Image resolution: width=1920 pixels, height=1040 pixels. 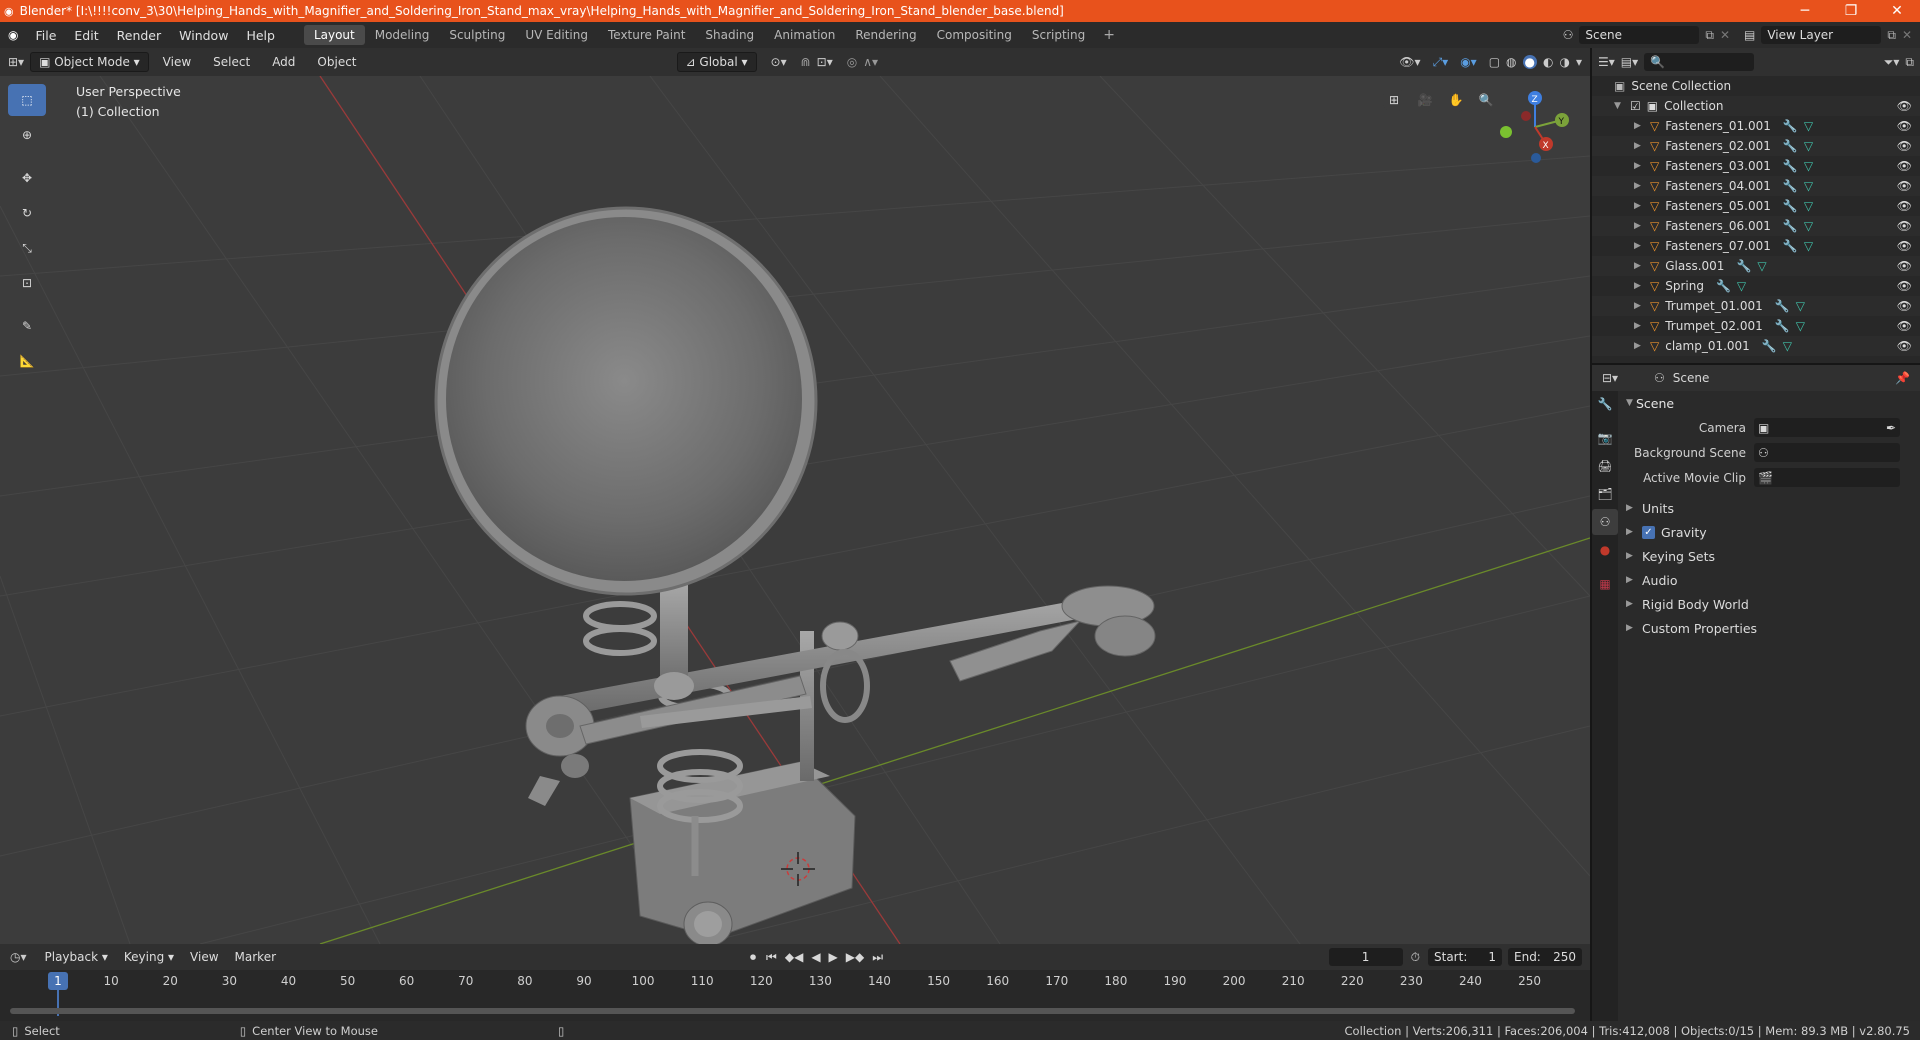 I want to click on tab-shading: Shading, so click(x=729, y=35).